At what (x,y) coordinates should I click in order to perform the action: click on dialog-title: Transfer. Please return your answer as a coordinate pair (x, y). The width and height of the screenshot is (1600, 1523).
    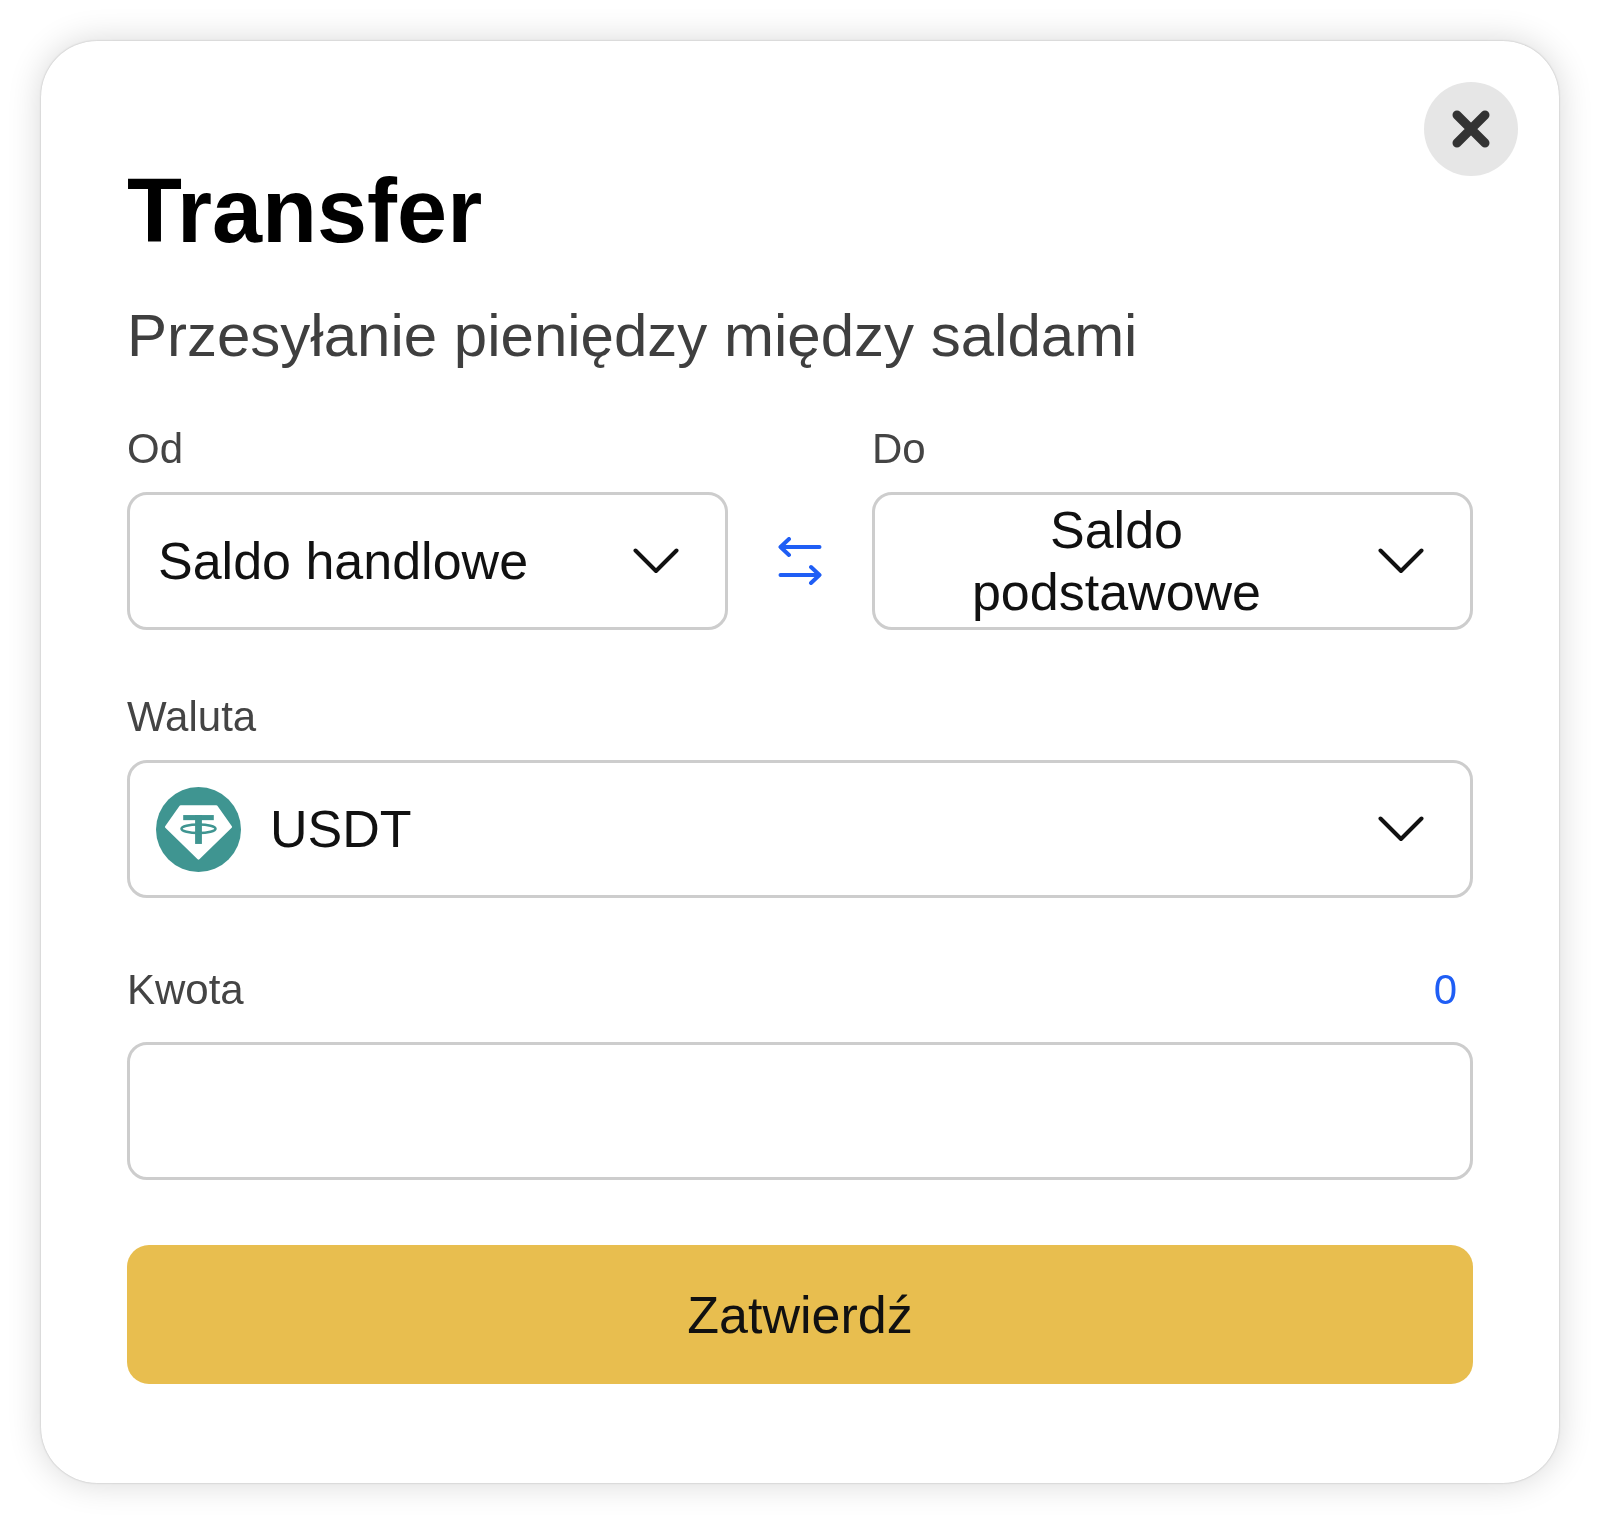
    Looking at the image, I should click on (305, 211).